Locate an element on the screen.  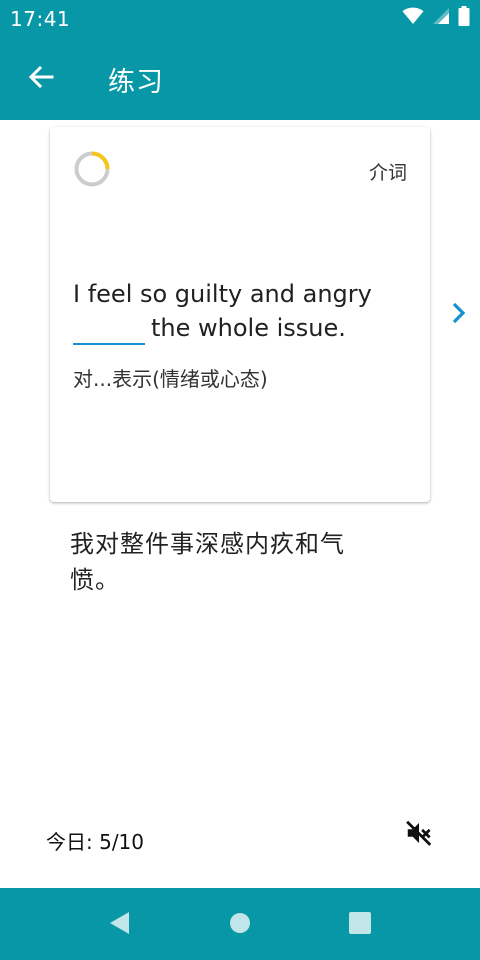
part-of-speech-label: 介词 is located at coordinates (387, 173).